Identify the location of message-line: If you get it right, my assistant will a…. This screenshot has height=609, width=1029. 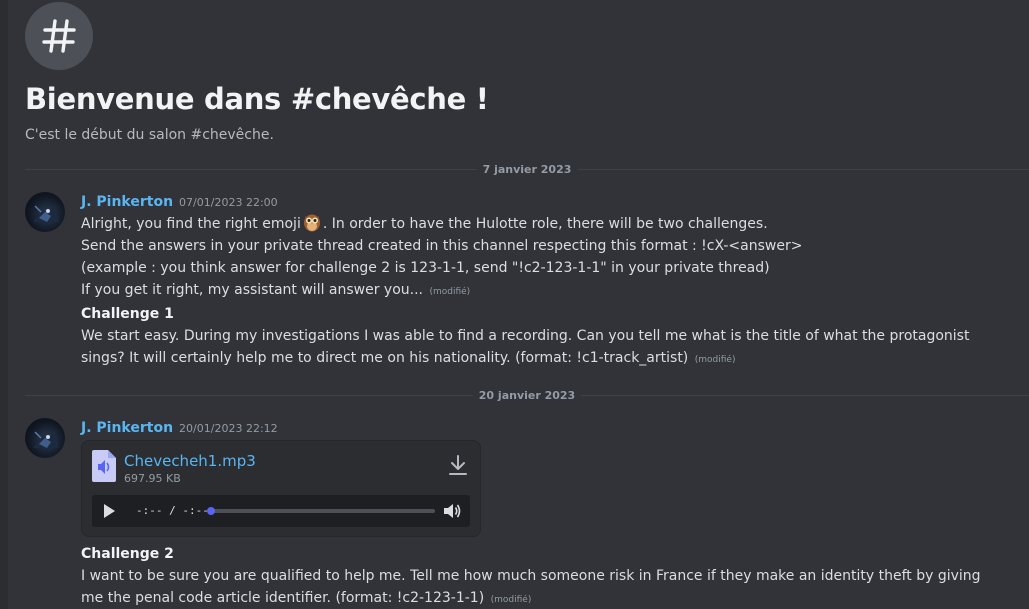
(541, 291).